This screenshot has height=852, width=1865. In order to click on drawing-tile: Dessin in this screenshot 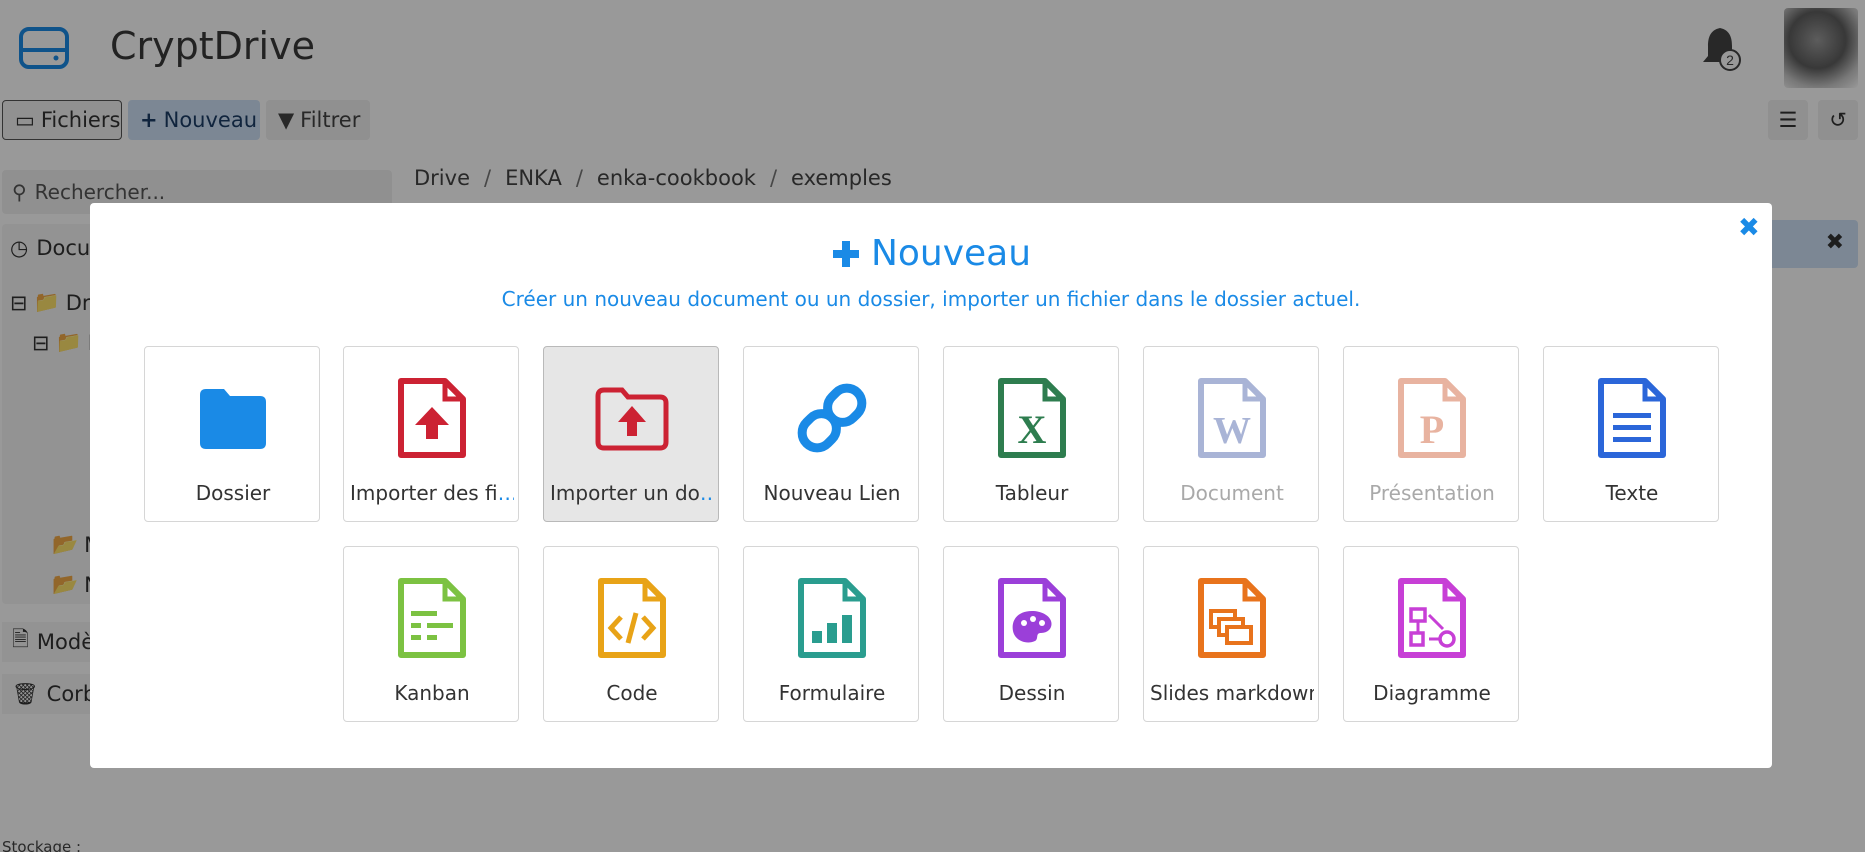, I will do `click(1031, 634)`.